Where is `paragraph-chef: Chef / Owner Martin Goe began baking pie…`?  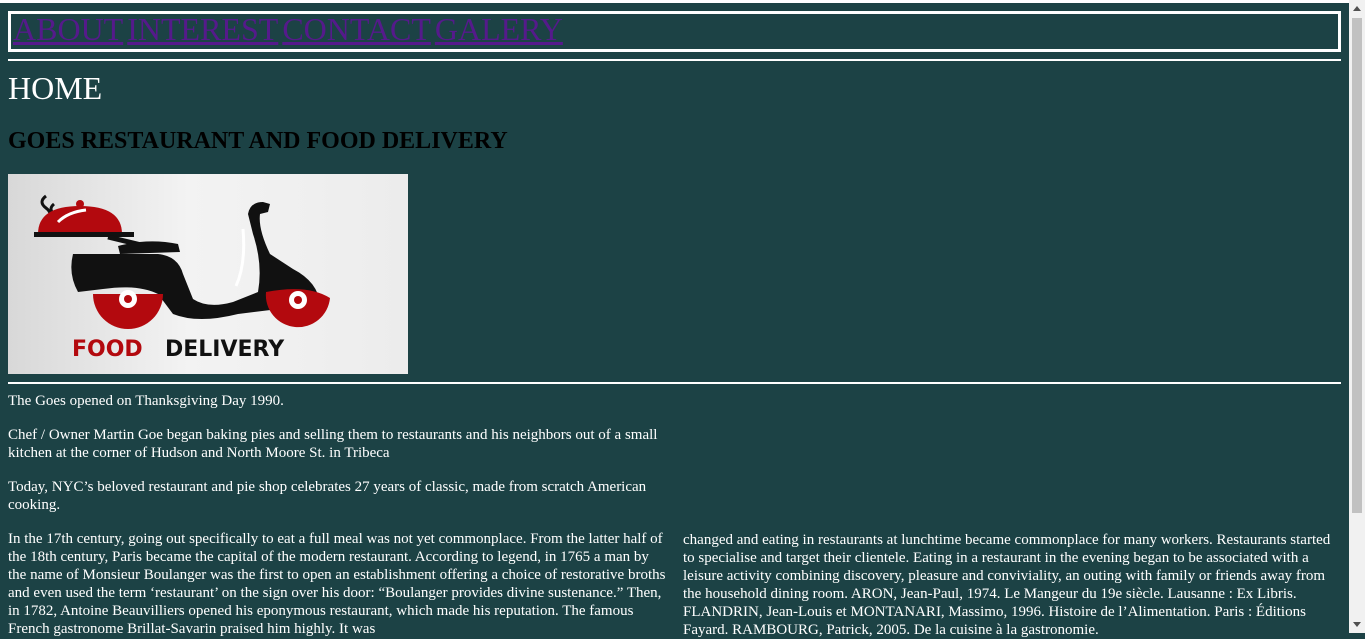 paragraph-chef: Chef / Owner Martin Goe began baking pie… is located at coordinates (333, 444).